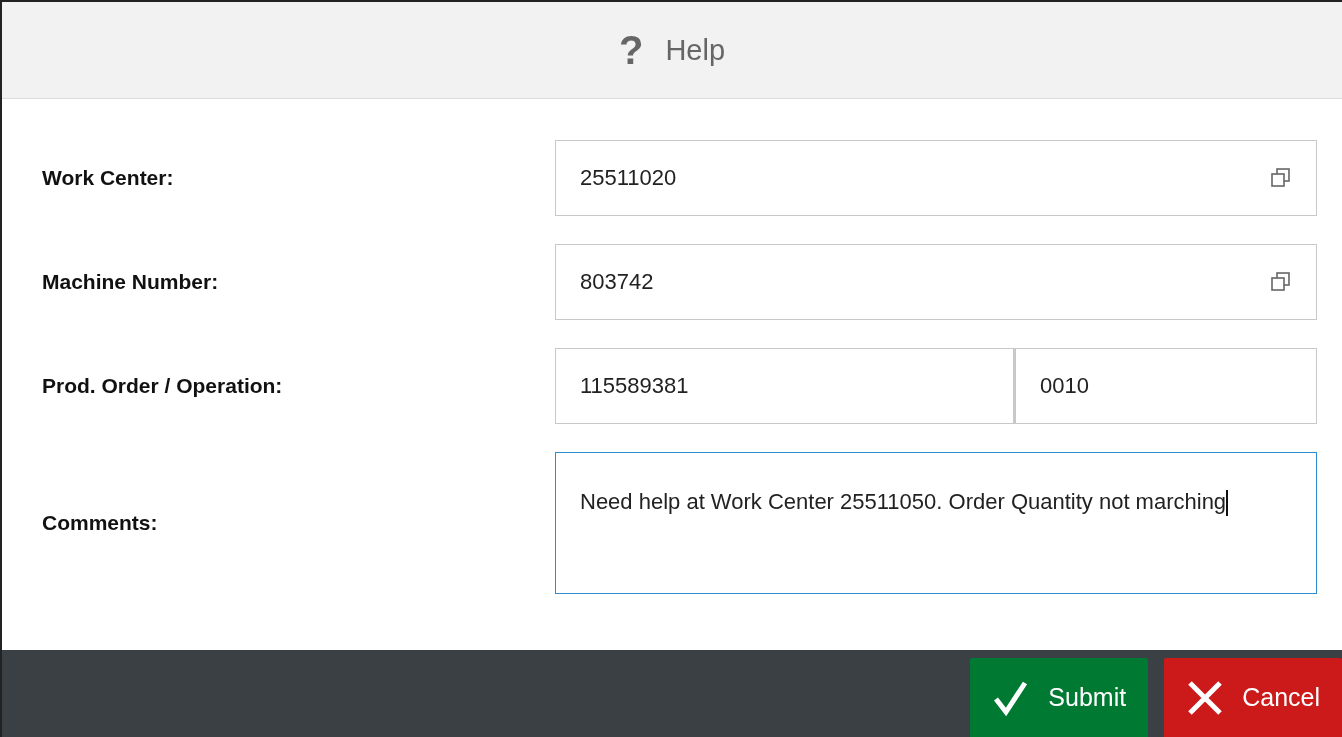 This screenshot has width=1342, height=737. What do you see at coordinates (631, 50) in the screenshot?
I see `help-icon: ?` at bounding box center [631, 50].